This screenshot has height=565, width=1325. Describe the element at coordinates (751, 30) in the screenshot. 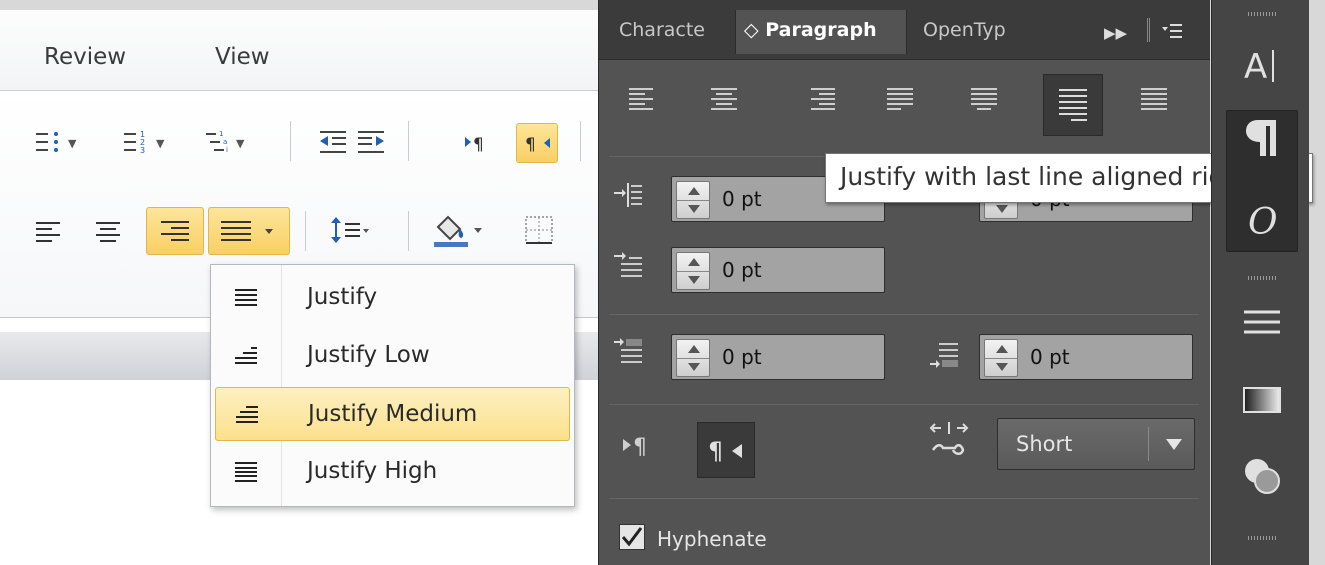

I see `collapse-toggle-icon: ◇` at that location.